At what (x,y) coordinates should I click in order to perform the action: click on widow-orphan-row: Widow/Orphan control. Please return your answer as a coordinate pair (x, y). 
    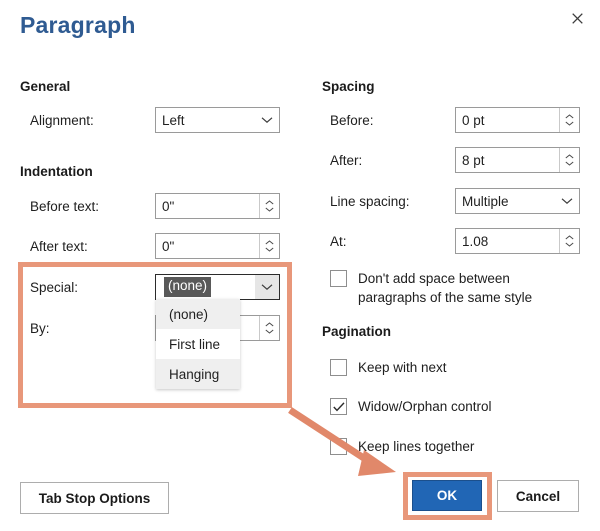
    Looking at the image, I should click on (411, 406).